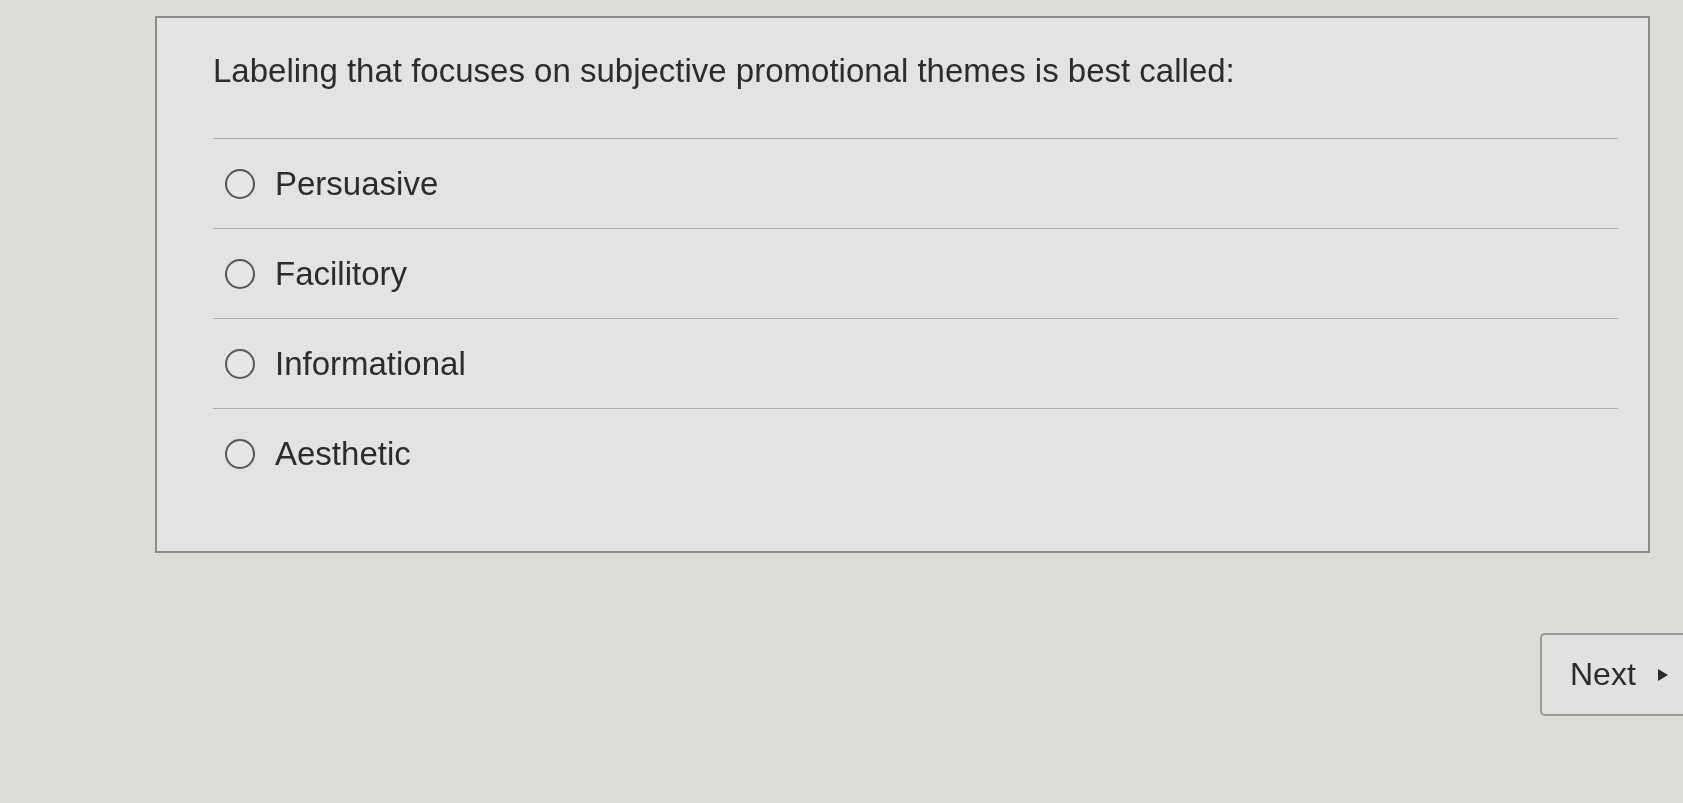 The image size is (1683, 803). What do you see at coordinates (915, 454) in the screenshot?
I see `answer-option: Aesthetic` at bounding box center [915, 454].